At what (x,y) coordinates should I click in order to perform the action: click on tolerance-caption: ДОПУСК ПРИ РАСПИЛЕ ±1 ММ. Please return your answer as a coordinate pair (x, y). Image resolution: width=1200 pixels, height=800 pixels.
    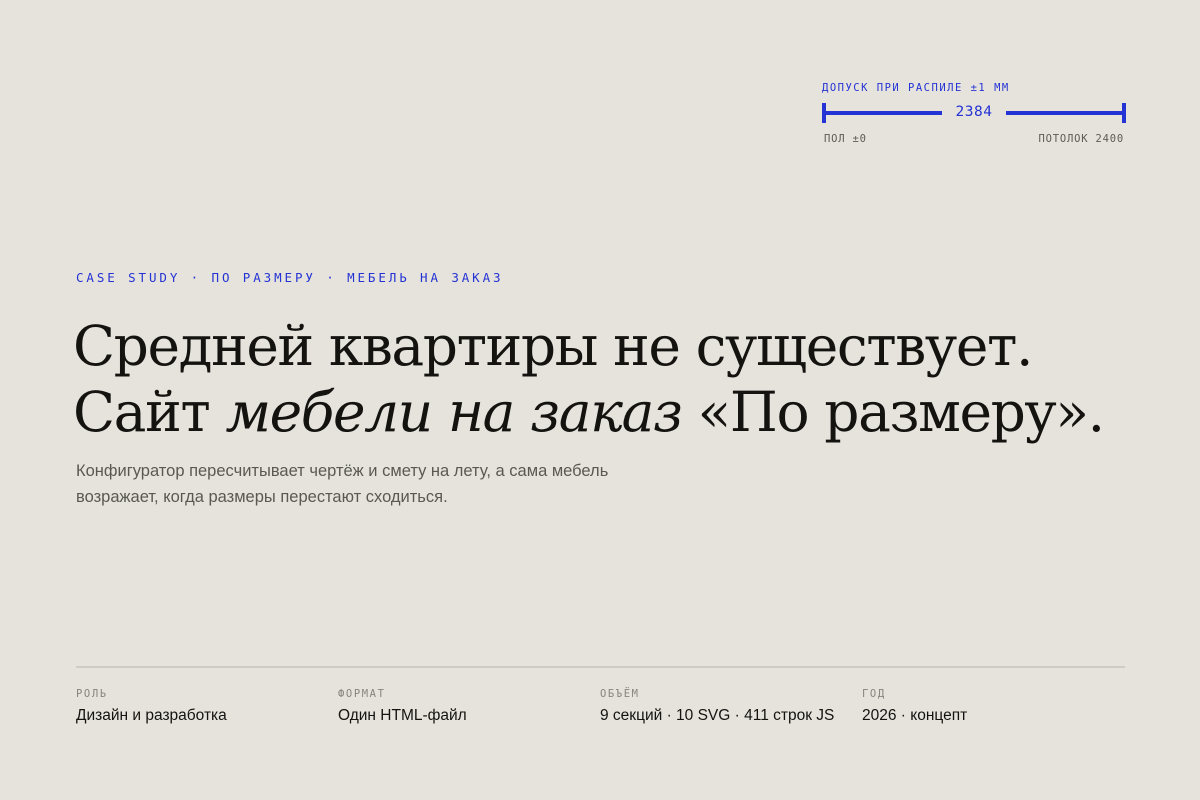
    Looking at the image, I should click on (916, 88).